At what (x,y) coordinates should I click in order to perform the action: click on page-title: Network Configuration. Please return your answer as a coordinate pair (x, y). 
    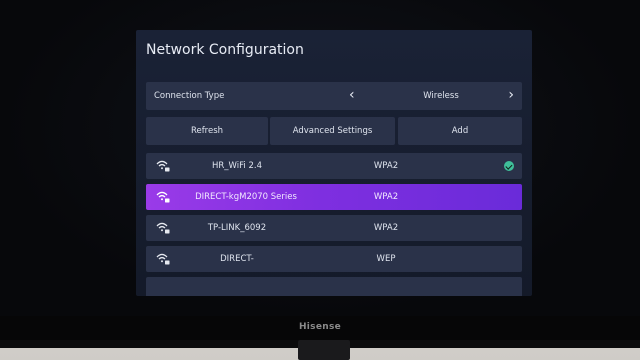
    Looking at the image, I should click on (225, 50).